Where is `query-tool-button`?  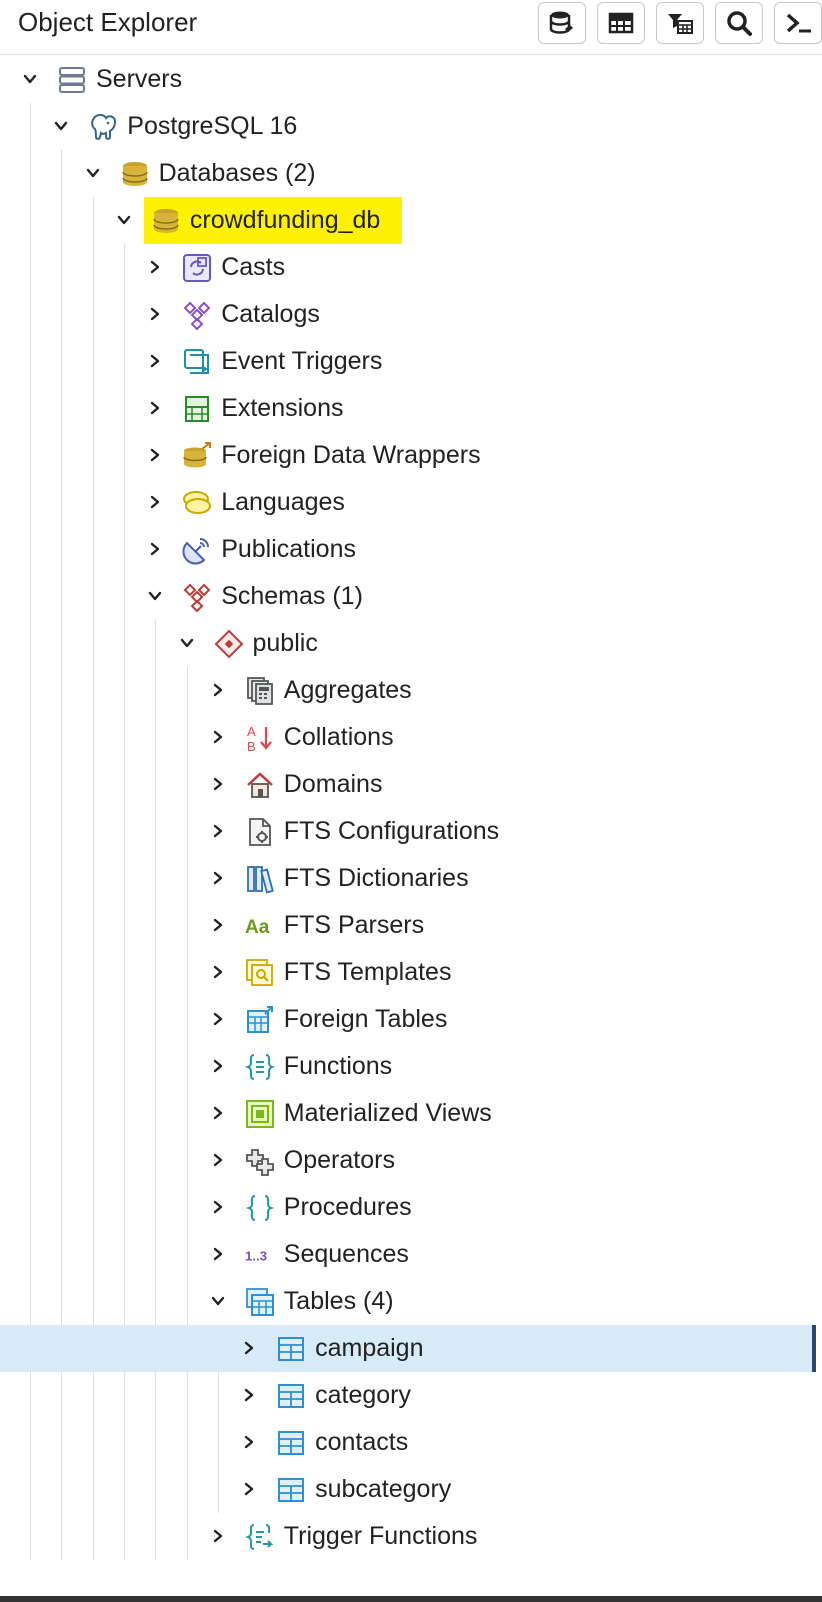
query-tool-button is located at coordinates (562, 23).